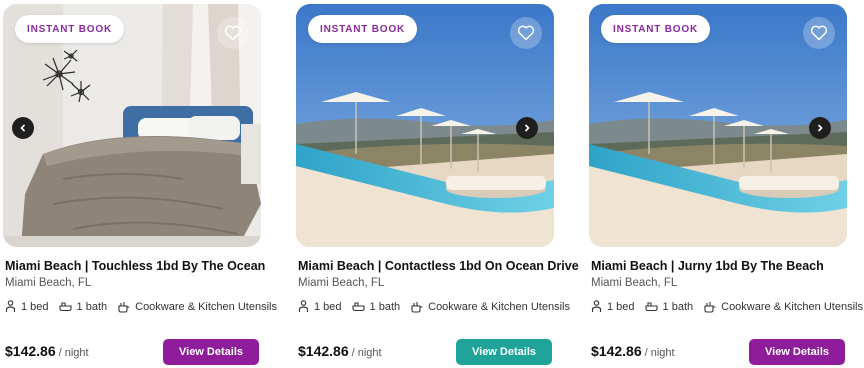  Describe the element at coordinates (707, 266) in the screenshot. I see `listing-title: Miami Beach | Jurny 1bd By The Beach` at that location.